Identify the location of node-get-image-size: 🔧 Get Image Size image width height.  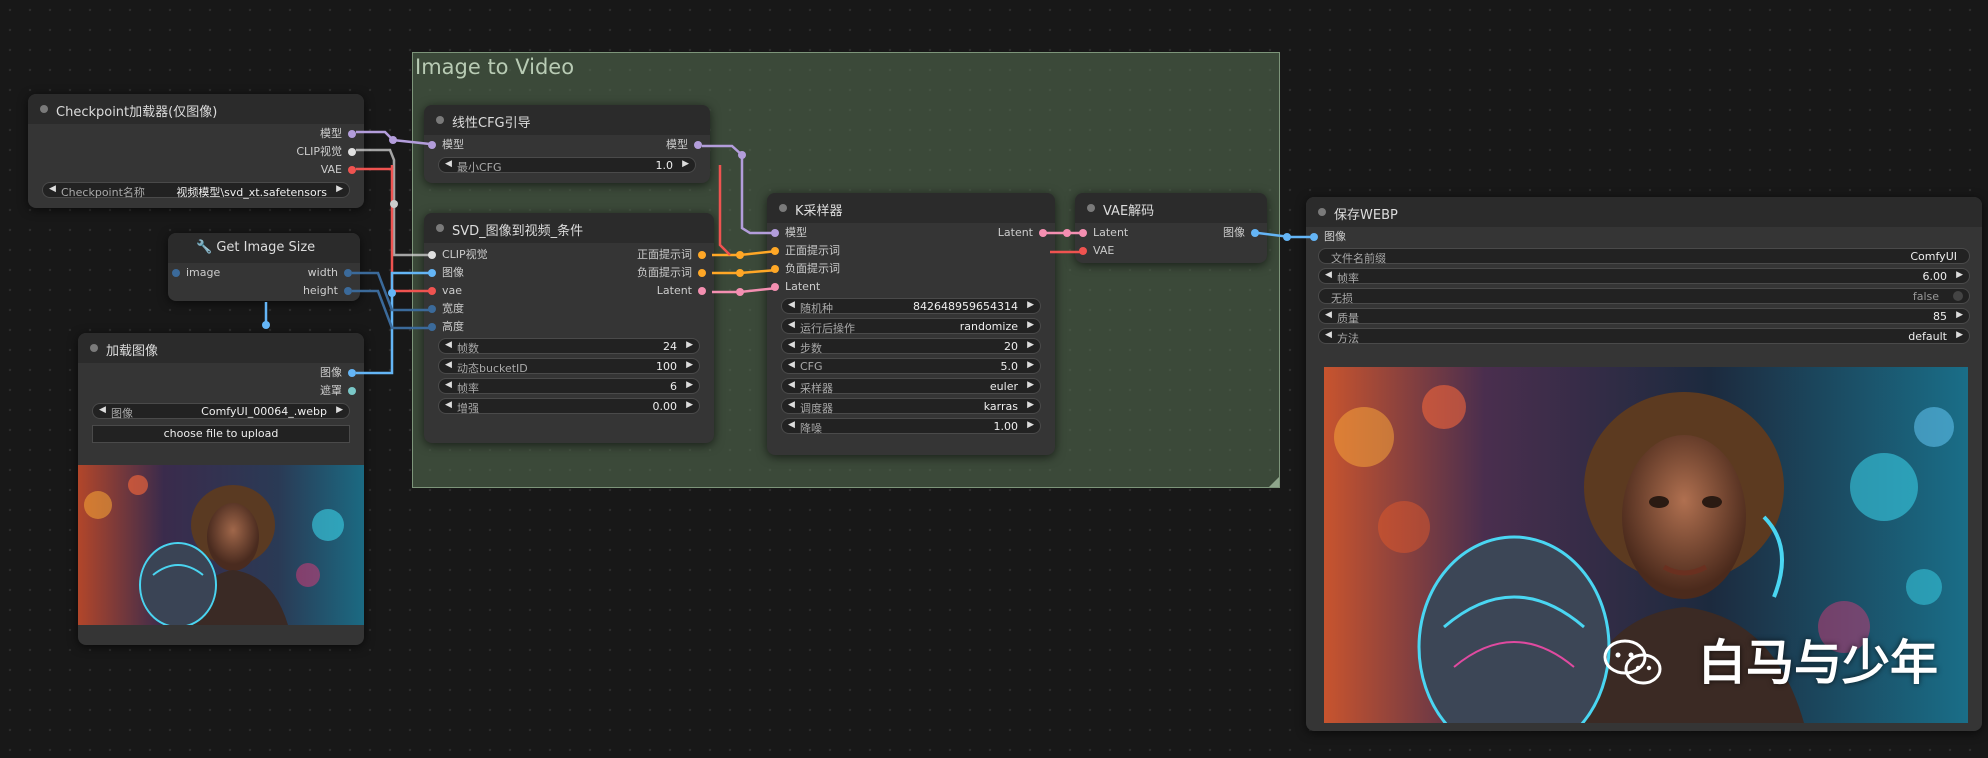
(264, 267).